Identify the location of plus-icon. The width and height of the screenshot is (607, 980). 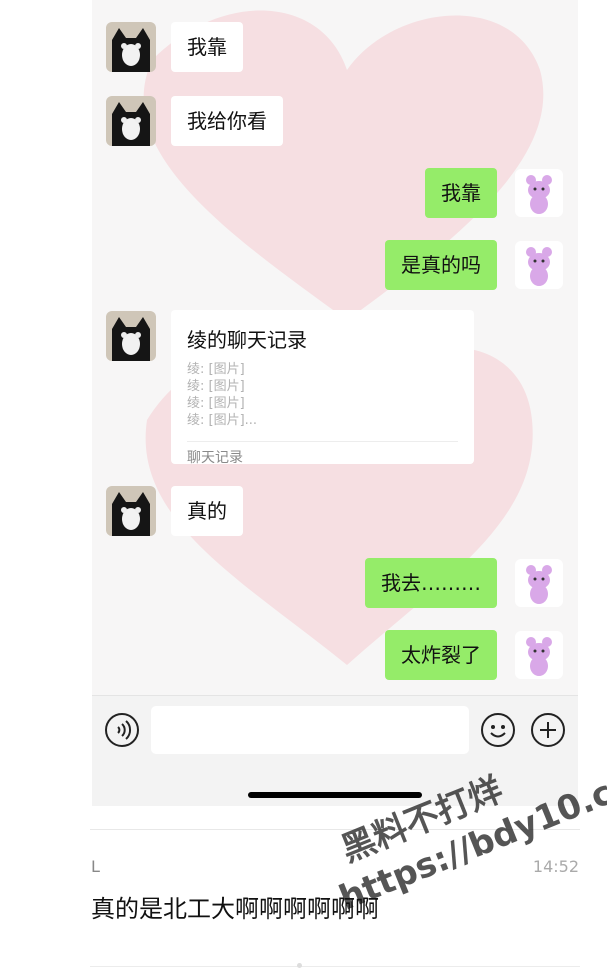
(548, 730).